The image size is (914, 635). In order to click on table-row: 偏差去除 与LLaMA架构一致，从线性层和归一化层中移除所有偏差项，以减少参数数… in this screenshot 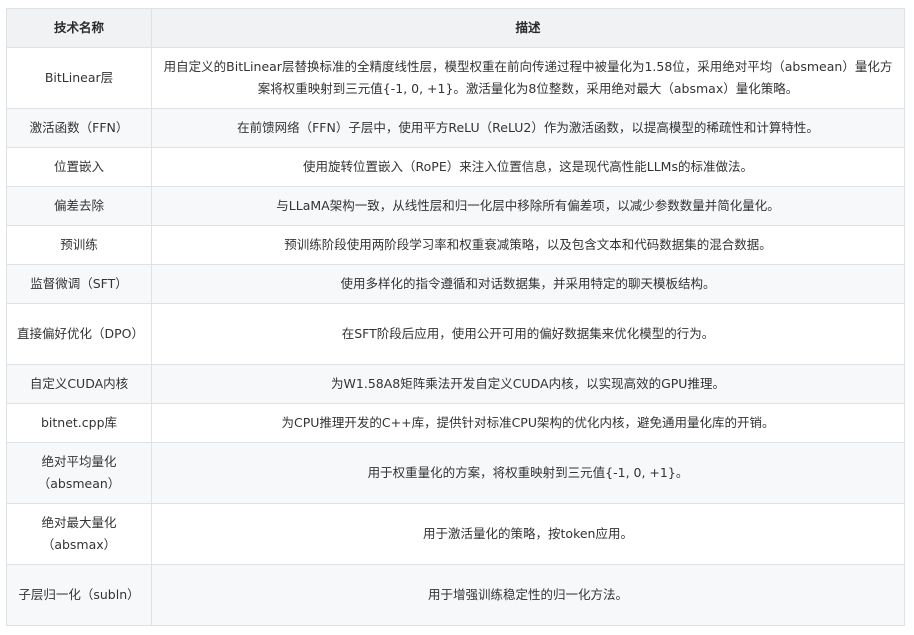, I will do `click(455, 206)`.